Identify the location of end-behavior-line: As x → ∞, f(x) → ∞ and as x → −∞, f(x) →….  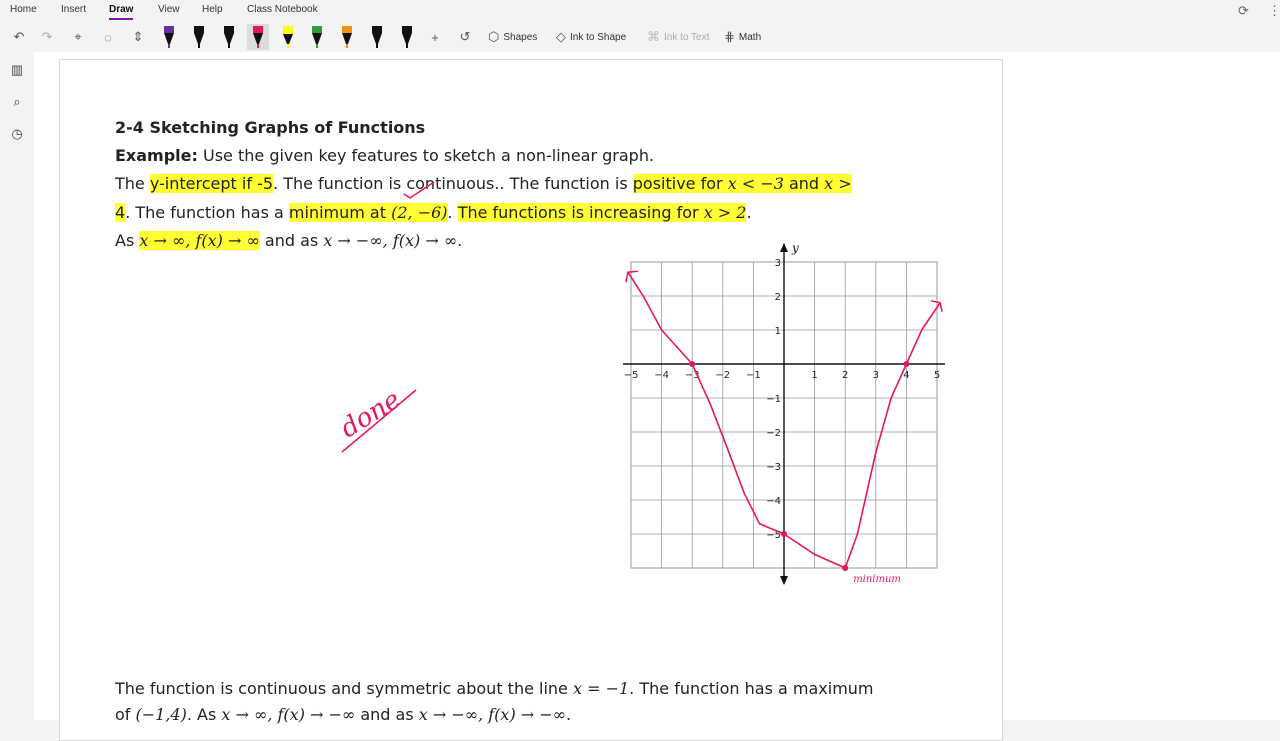
(288, 240).